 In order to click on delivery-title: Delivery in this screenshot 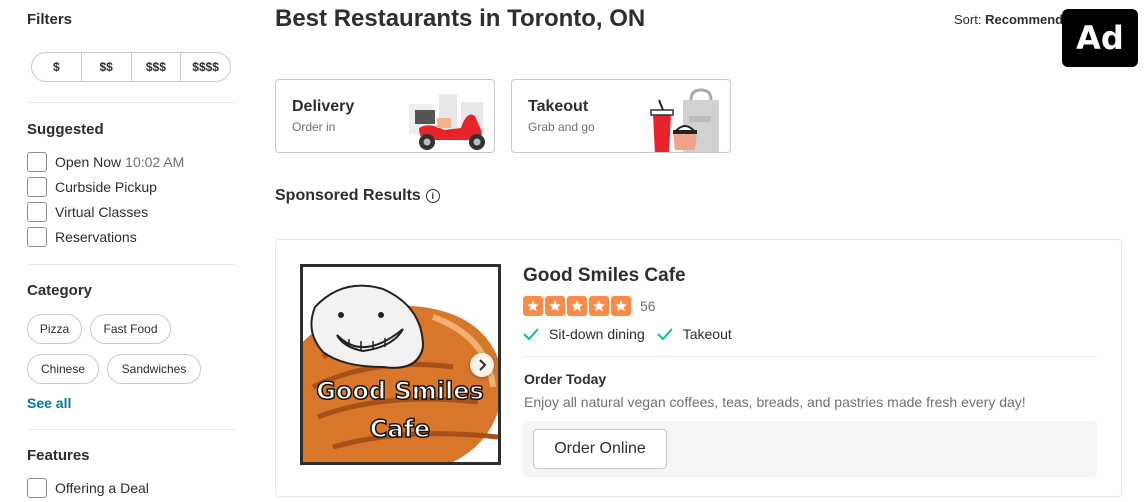, I will do `click(323, 106)`.